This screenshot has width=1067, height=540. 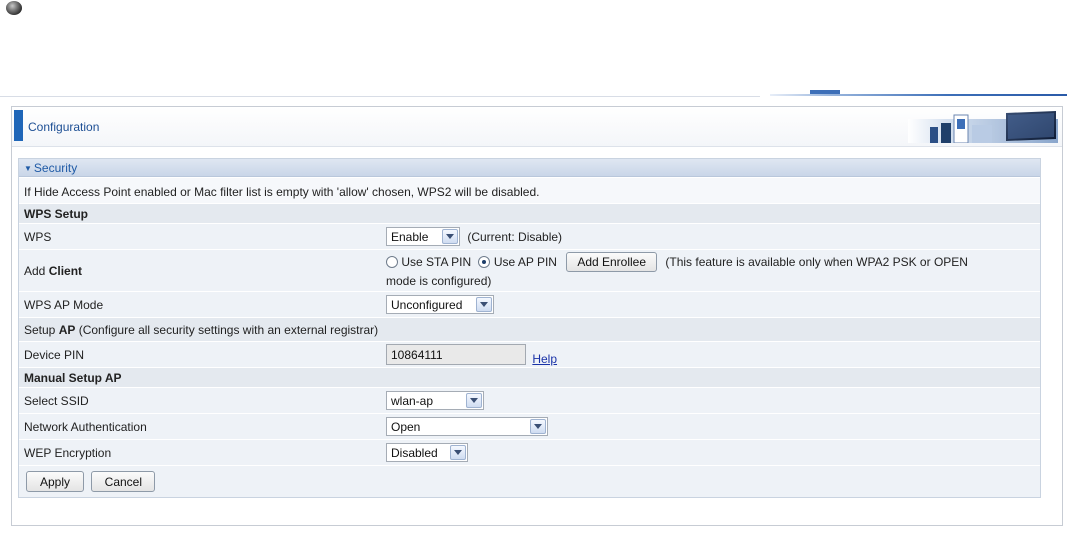 What do you see at coordinates (456, 354) in the screenshot?
I see `device-pin-field: 10864111` at bounding box center [456, 354].